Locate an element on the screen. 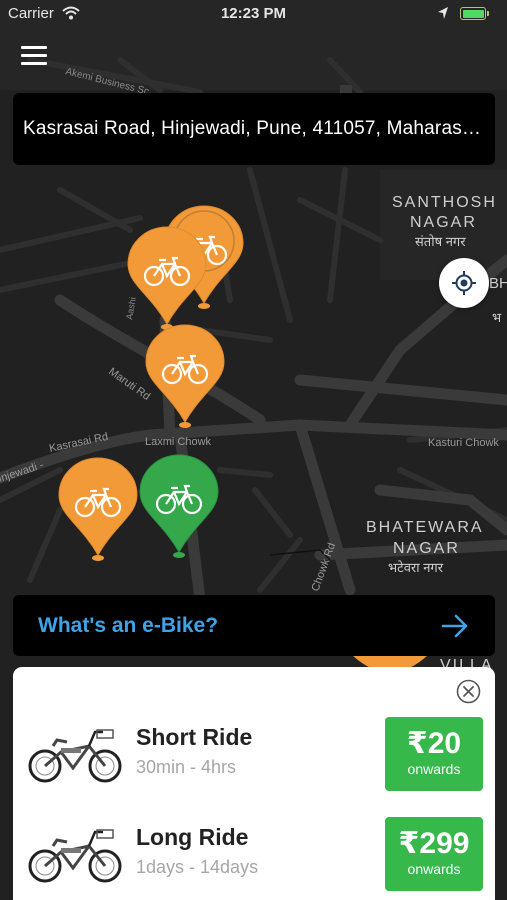 The height and width of the screenshot is (900, 507). ride-title: Long Ride is located at coordinates (192, 837).